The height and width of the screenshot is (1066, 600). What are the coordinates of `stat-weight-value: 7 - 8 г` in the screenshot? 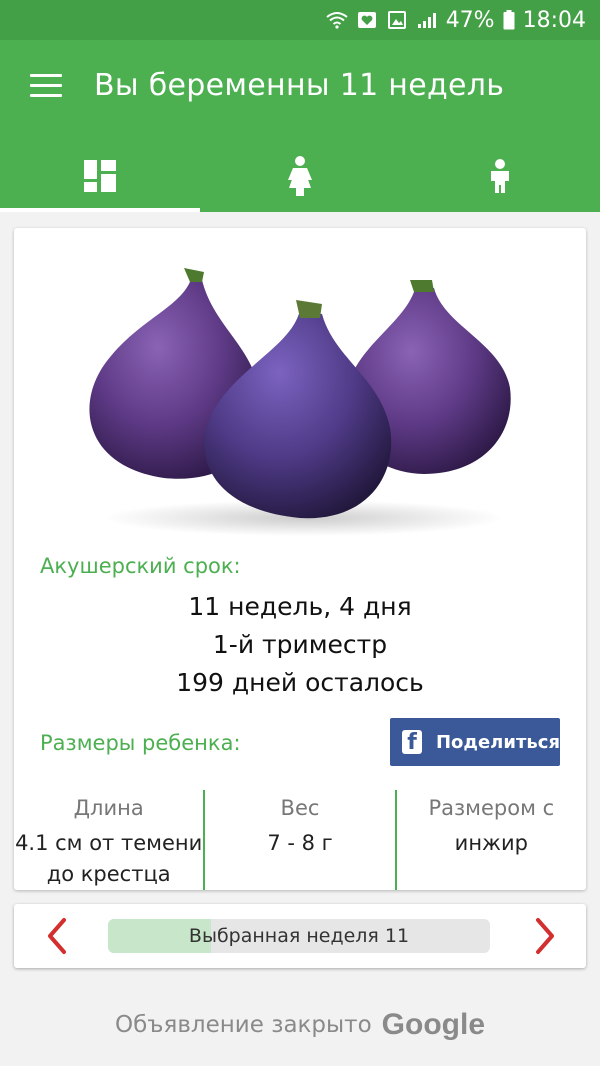 It's located at (300, 843).